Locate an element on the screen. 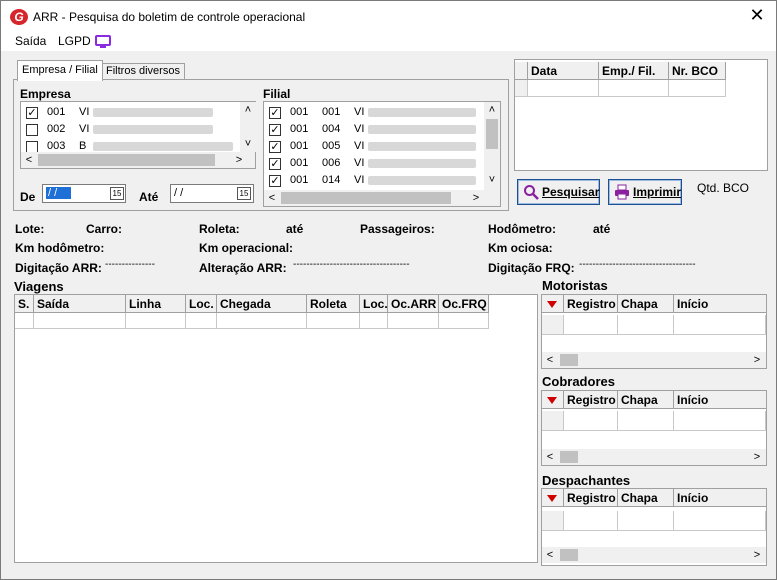 Image resolution: width=777 pixels, height=580 pixels. despachantes-grid: Registro Chapa Início < > is located at coordinates (654, 527).